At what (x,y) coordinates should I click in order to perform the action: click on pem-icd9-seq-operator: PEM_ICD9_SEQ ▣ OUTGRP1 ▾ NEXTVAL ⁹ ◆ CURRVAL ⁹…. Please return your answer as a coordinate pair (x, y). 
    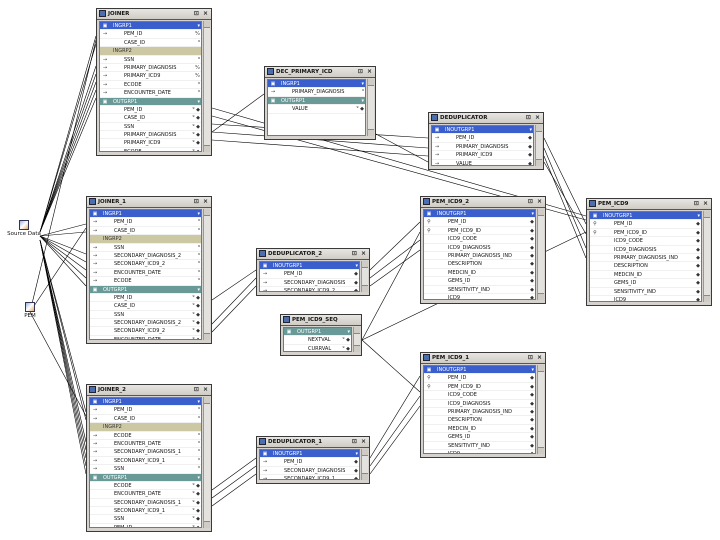
    Looking at the image, I should click on (321, 335).